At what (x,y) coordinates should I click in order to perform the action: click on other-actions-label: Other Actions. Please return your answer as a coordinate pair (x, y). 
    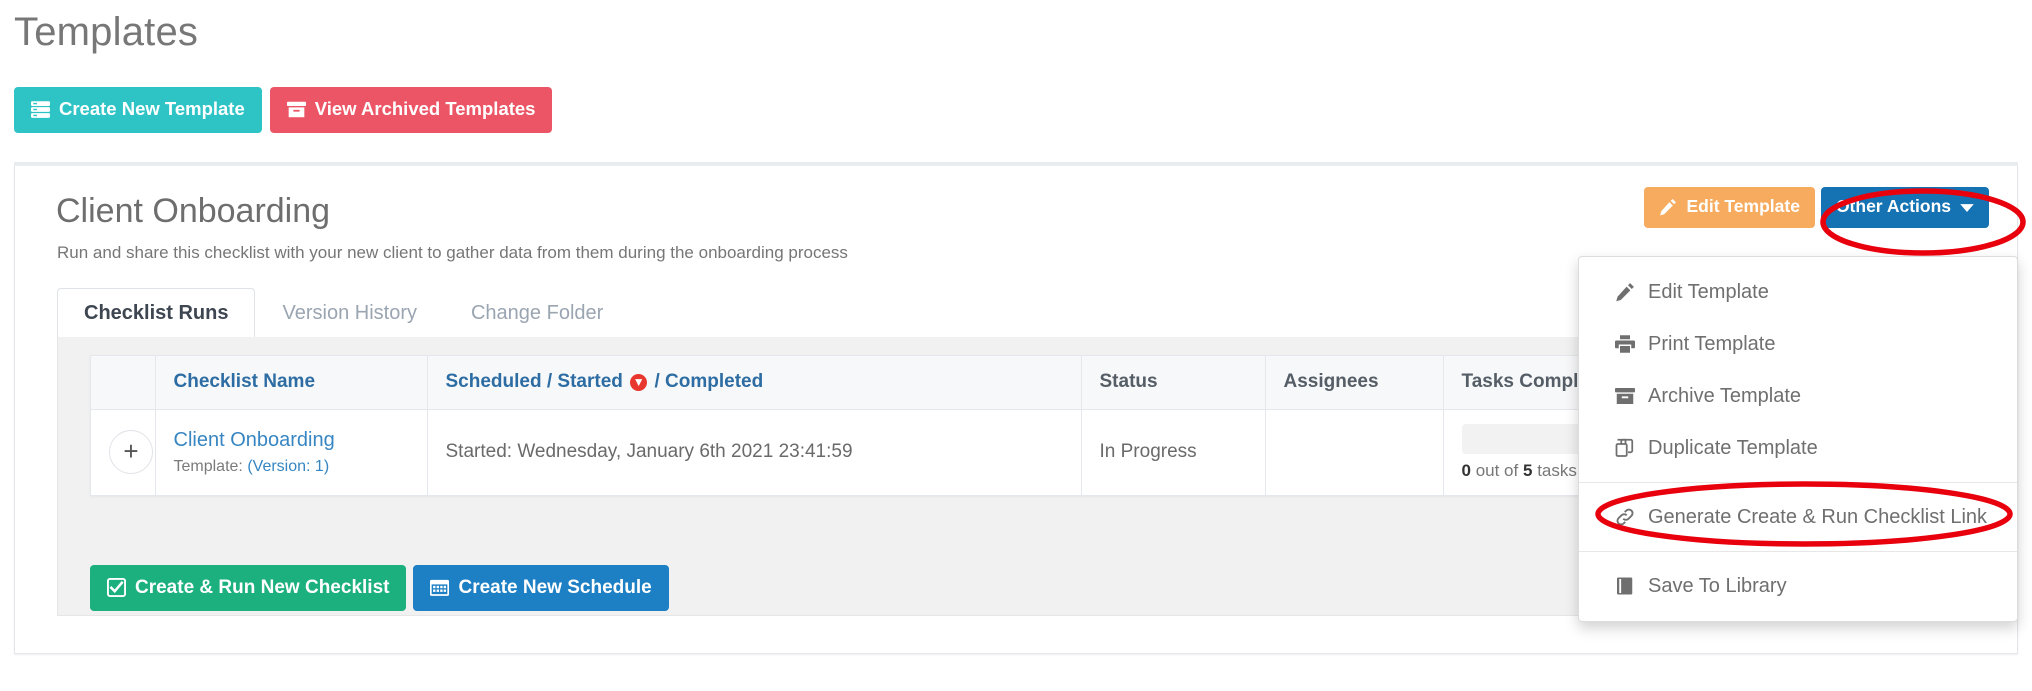
    Looking at the image, I should click on (1893, 206).